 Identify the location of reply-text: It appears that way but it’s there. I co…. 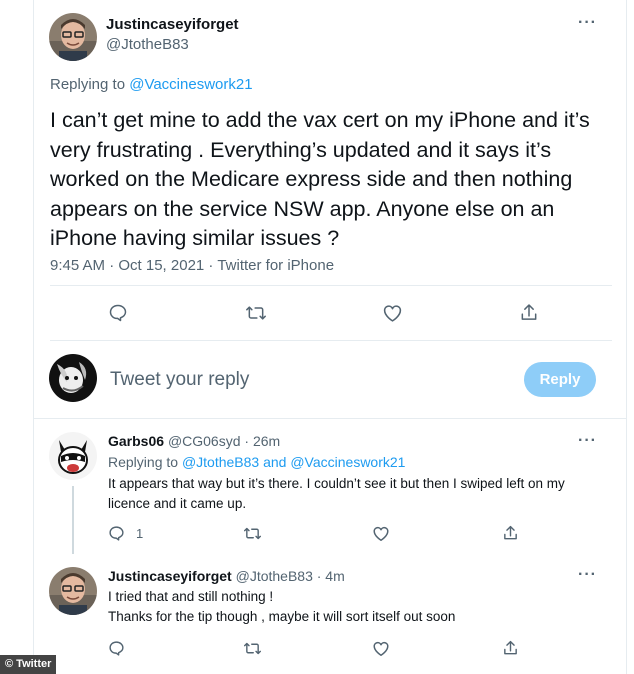
(336, 493).